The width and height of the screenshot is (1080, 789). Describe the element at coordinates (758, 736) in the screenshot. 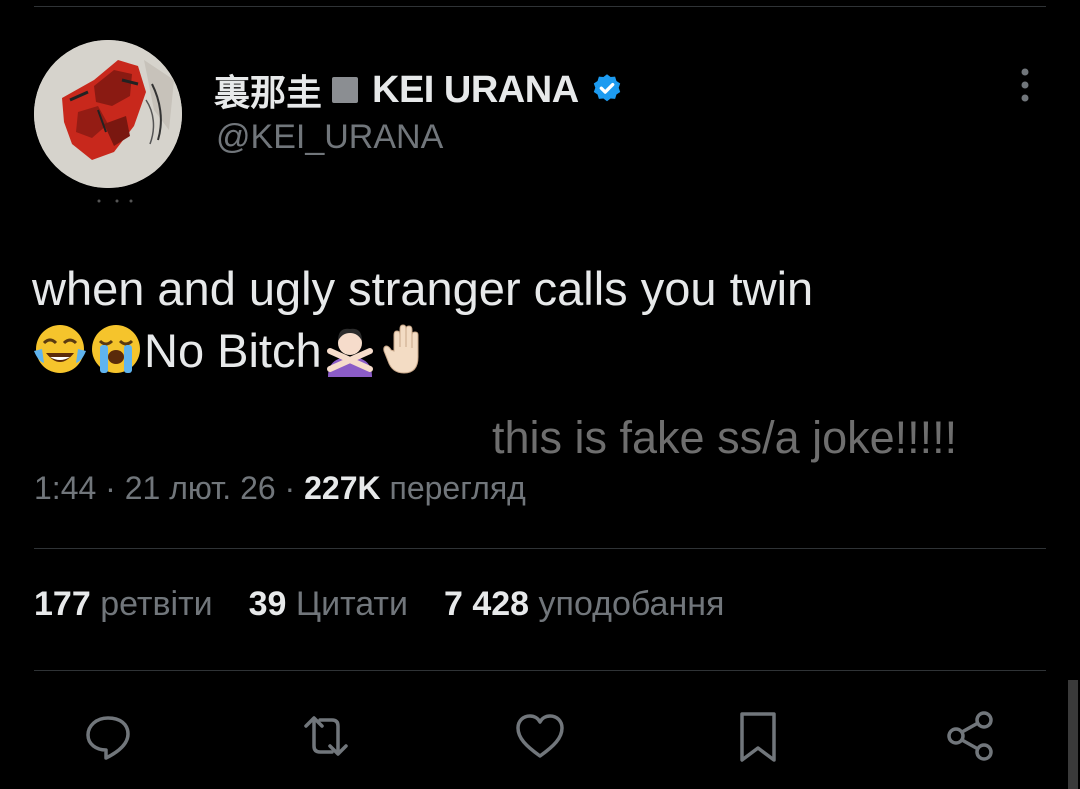

I see `bookmark-icon` at that location.